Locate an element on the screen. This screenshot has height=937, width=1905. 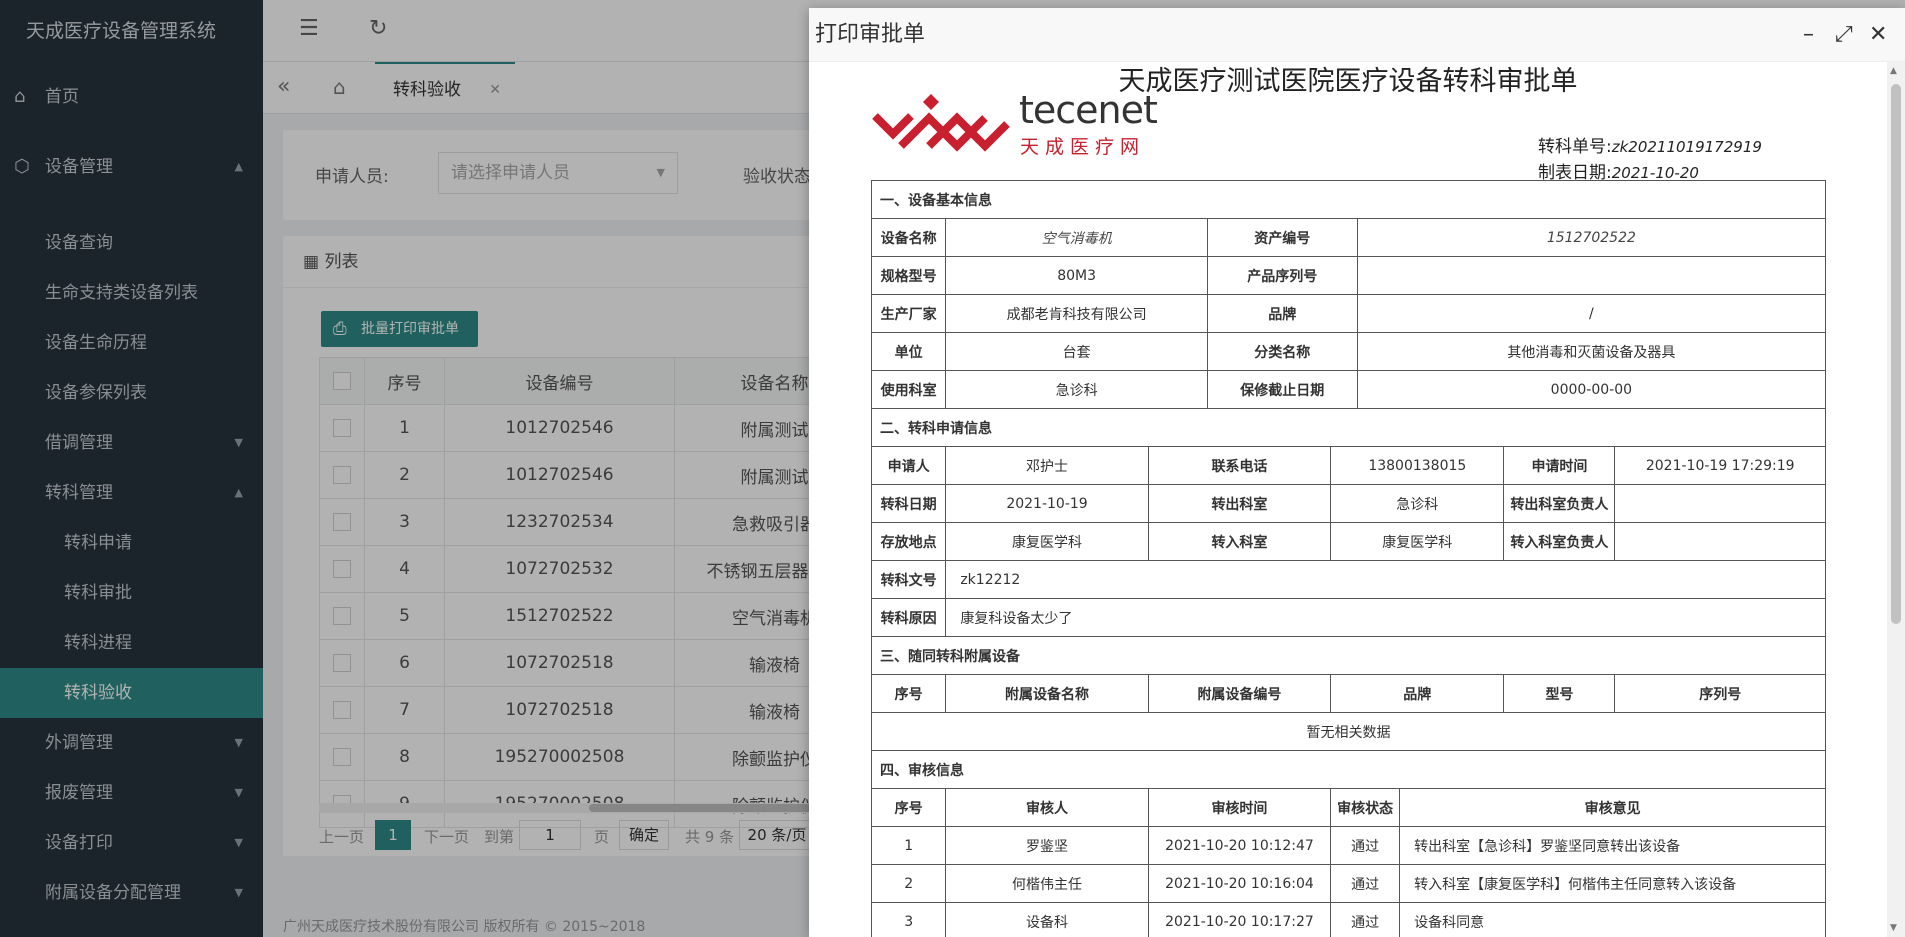
basic-label: 使用科室 is located at coordinates (908, 389).